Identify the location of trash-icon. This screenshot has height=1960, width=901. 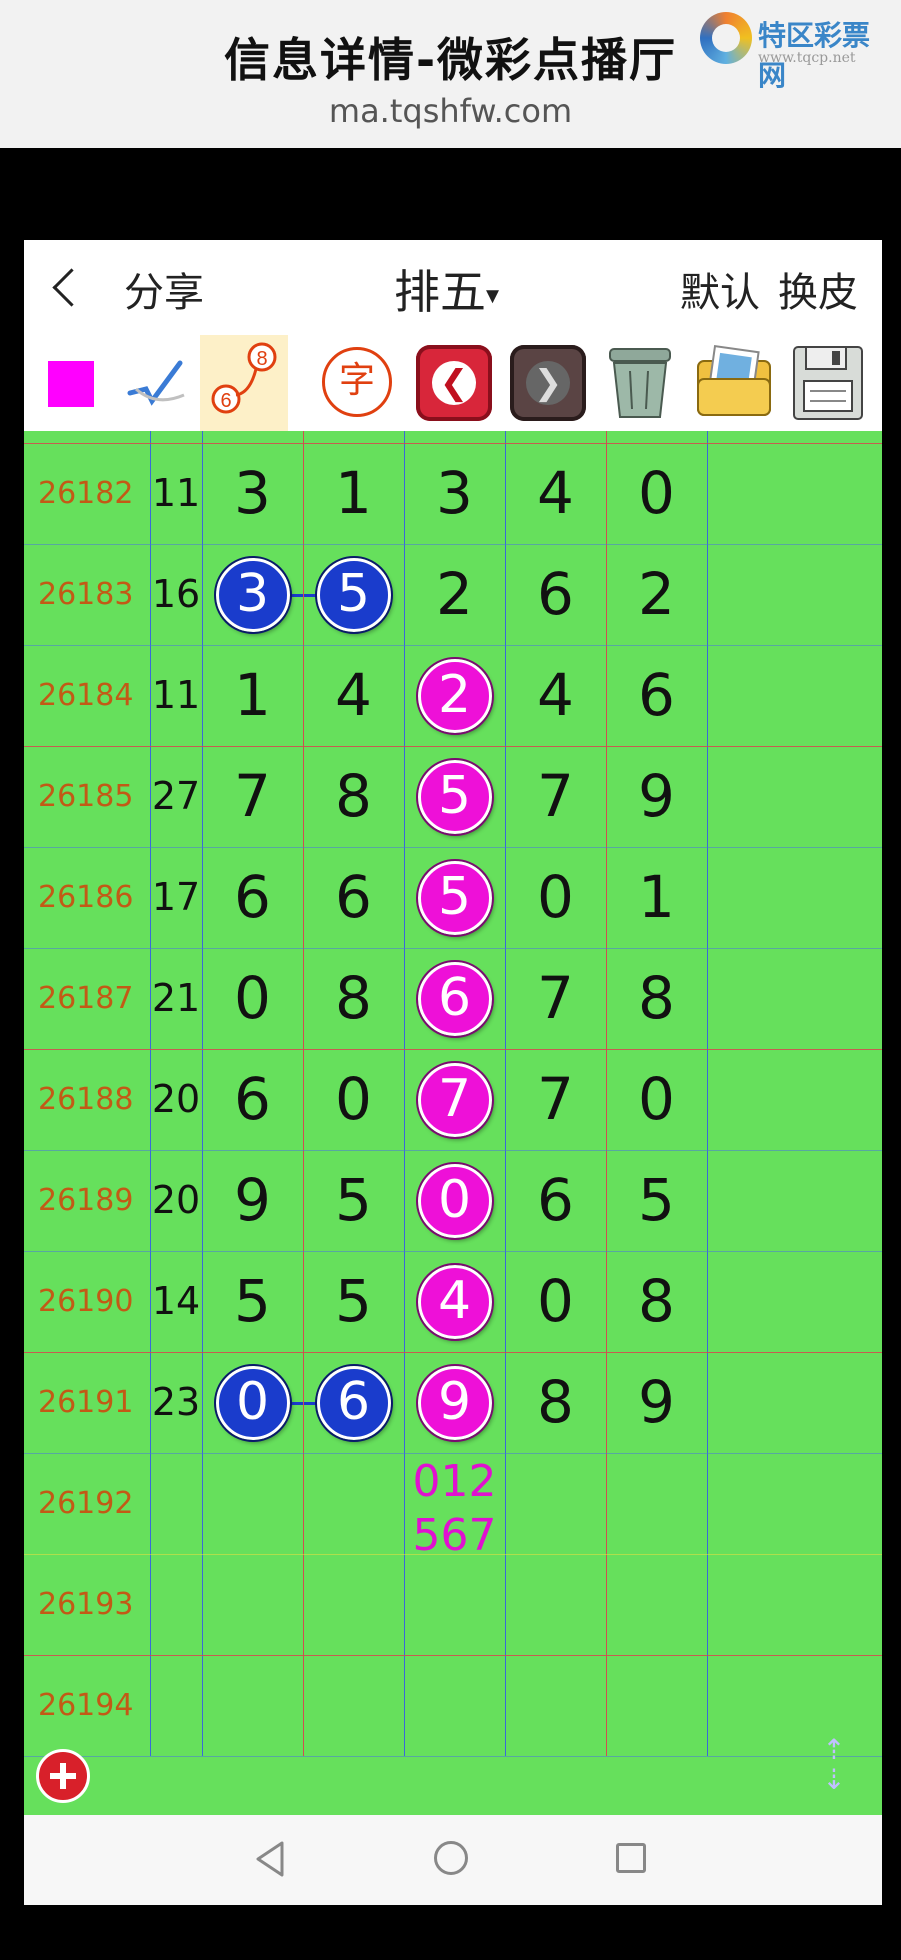
(640, 383).